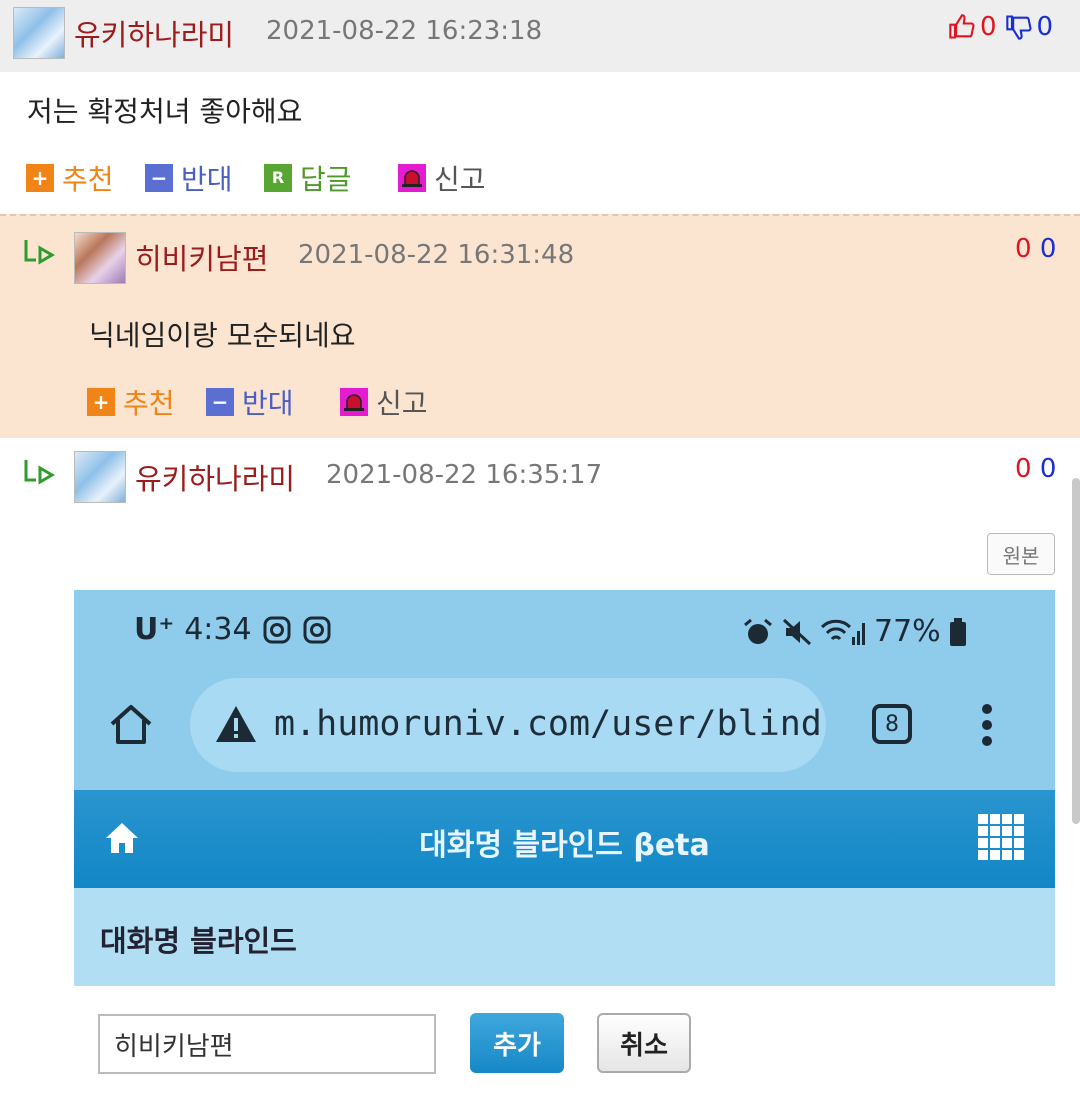 Image resolution: width=1080 pixels, height=1104 pixels. What do you see at coordinates (267, 1044) in the screenshot?
I see `nickname-input: 히비키남편` at bounding box center [267, 1044].